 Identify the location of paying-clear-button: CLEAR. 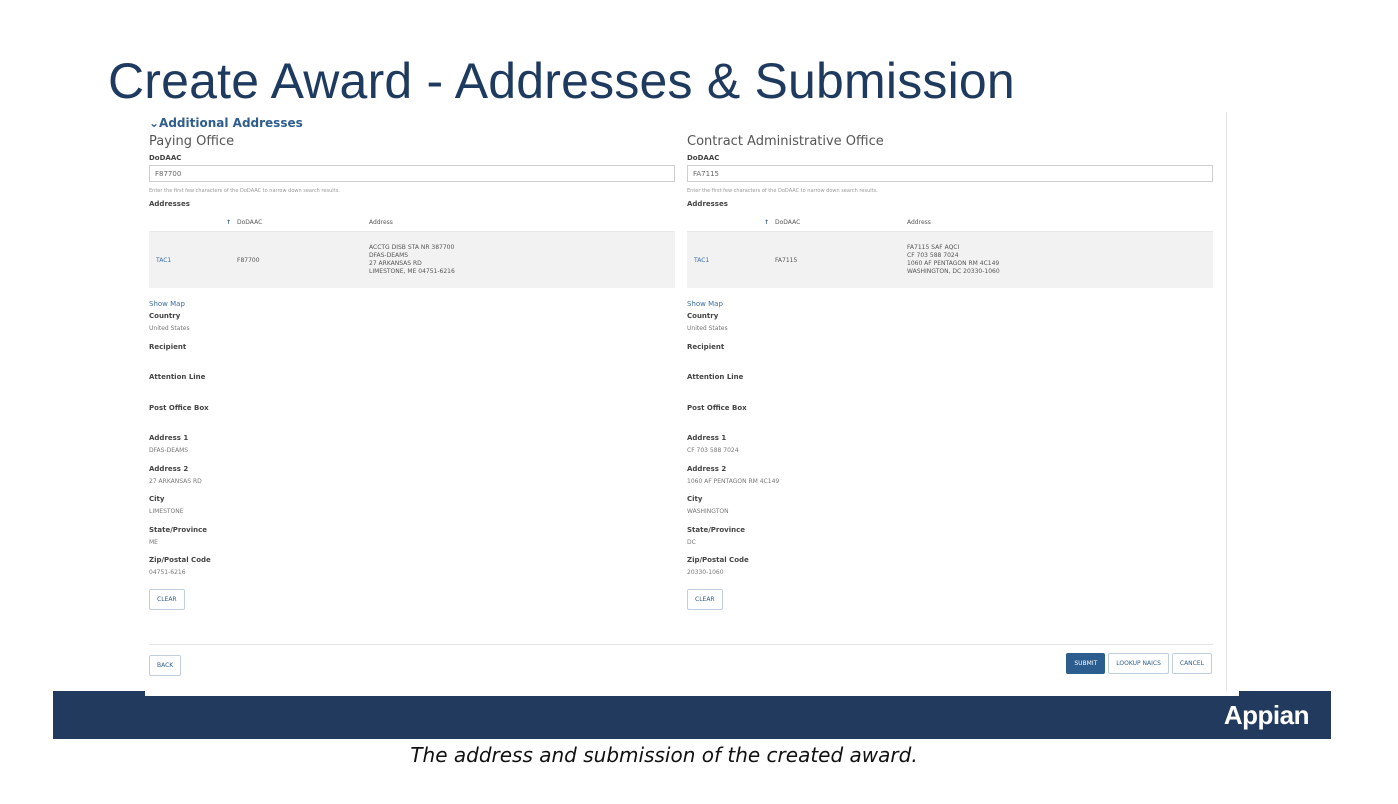
(167, 599).